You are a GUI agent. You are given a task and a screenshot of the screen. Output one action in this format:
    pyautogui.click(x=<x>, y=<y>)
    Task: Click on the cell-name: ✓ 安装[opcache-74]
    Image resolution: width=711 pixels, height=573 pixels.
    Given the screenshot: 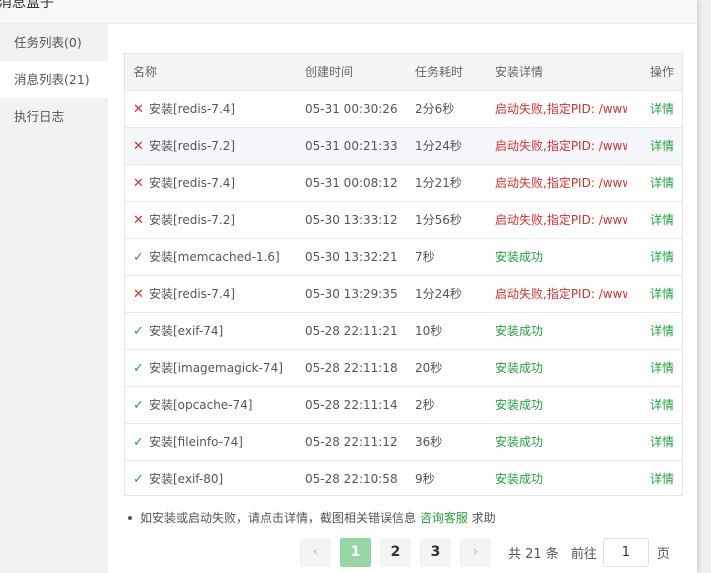 What is the action you would take?
    pyautogui.click(x=211, y=405)
    